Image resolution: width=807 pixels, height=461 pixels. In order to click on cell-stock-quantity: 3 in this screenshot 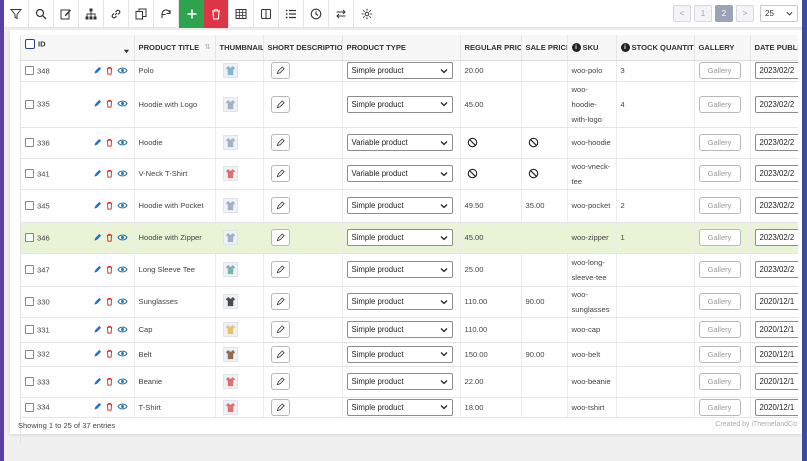, I will do `click(655, 71)`.